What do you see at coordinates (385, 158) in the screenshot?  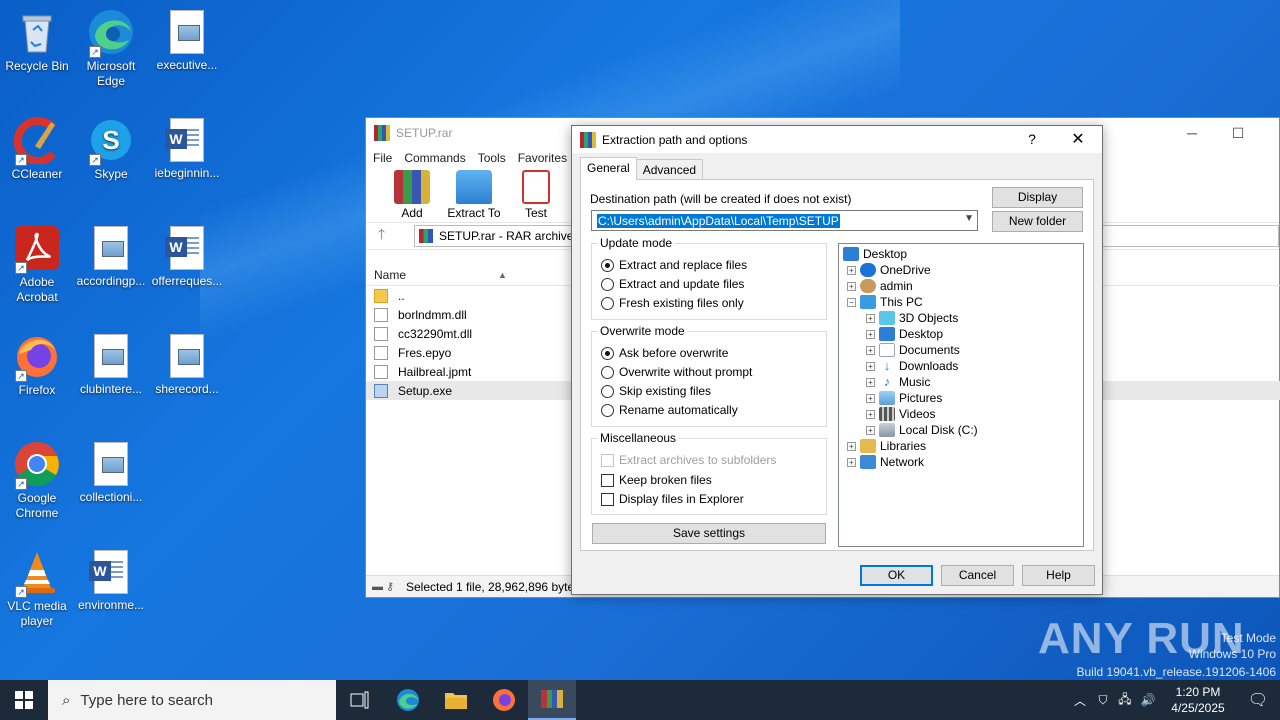 I see `menu-file: File` at bounding box center [385, 158].